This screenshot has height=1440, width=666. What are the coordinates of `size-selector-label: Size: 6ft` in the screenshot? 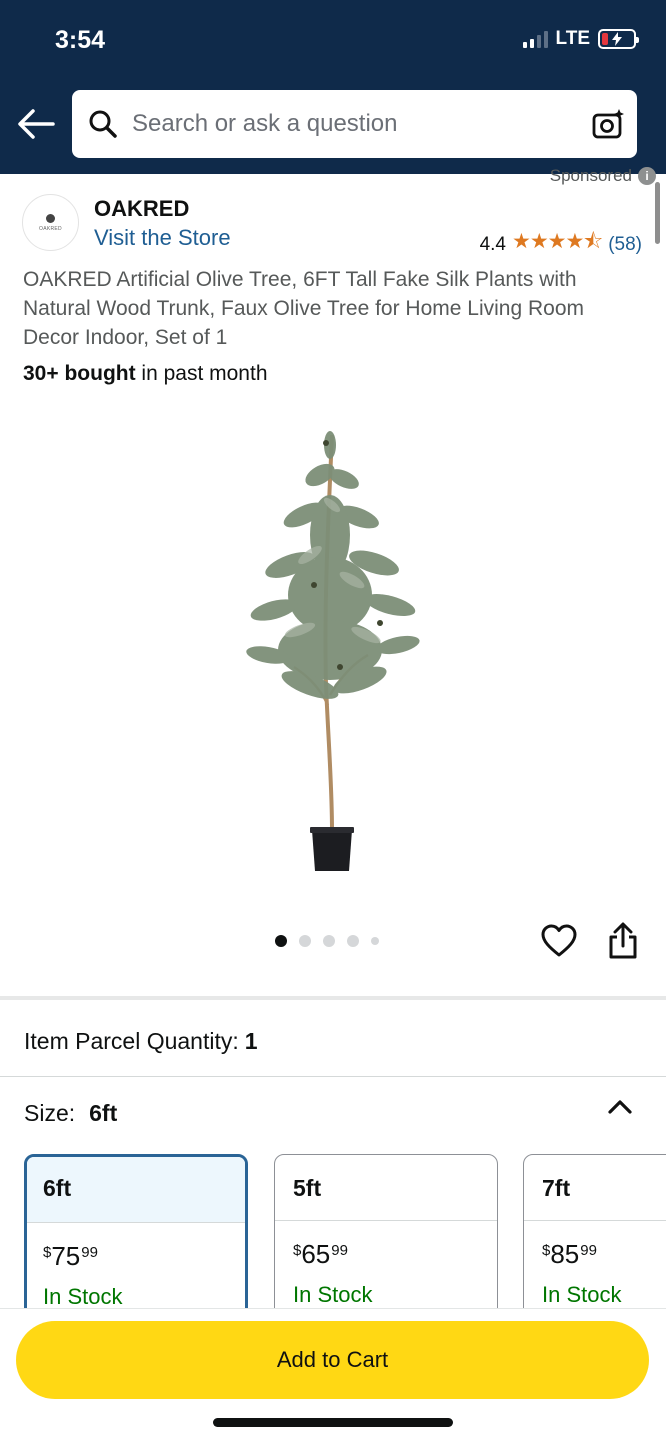 It's located at (71, 1113).